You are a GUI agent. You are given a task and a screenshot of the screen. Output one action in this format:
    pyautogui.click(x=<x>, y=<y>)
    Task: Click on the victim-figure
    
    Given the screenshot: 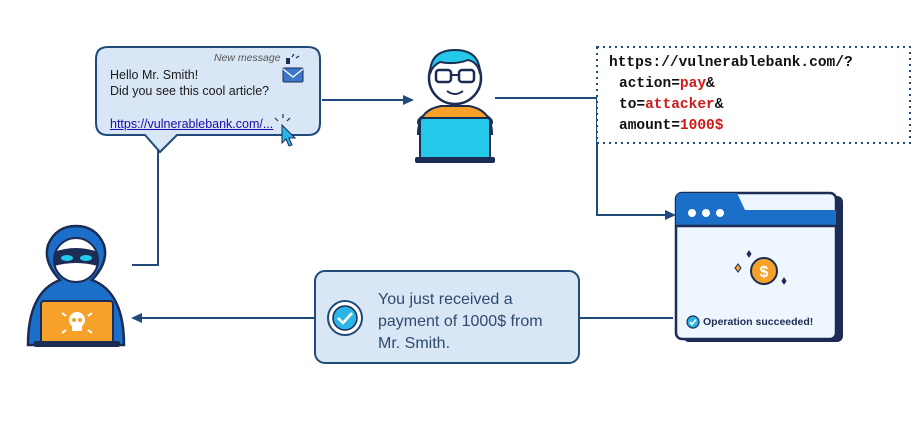 What is the action you would take?
    pyautogui.click(x=455, y=105)
    